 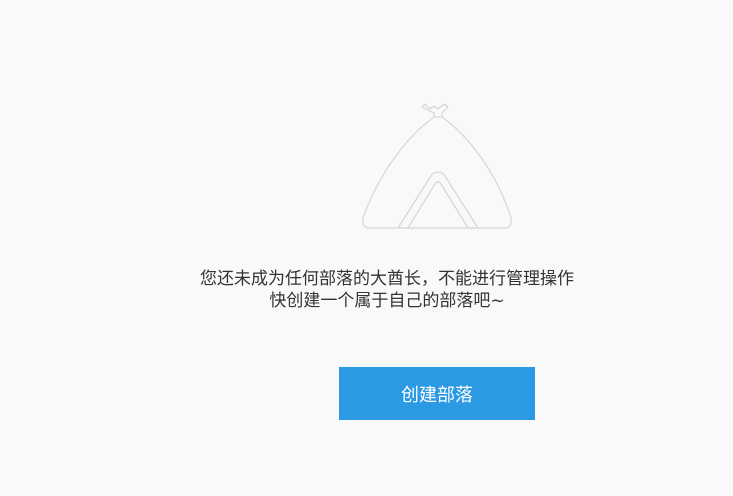 What do you see at coordinates (387, 279) in the screenshot?
I see `message-line-1: 您还未成为任何部落的大酋长，不能进行管理操作` at bounding box center [387, 279].